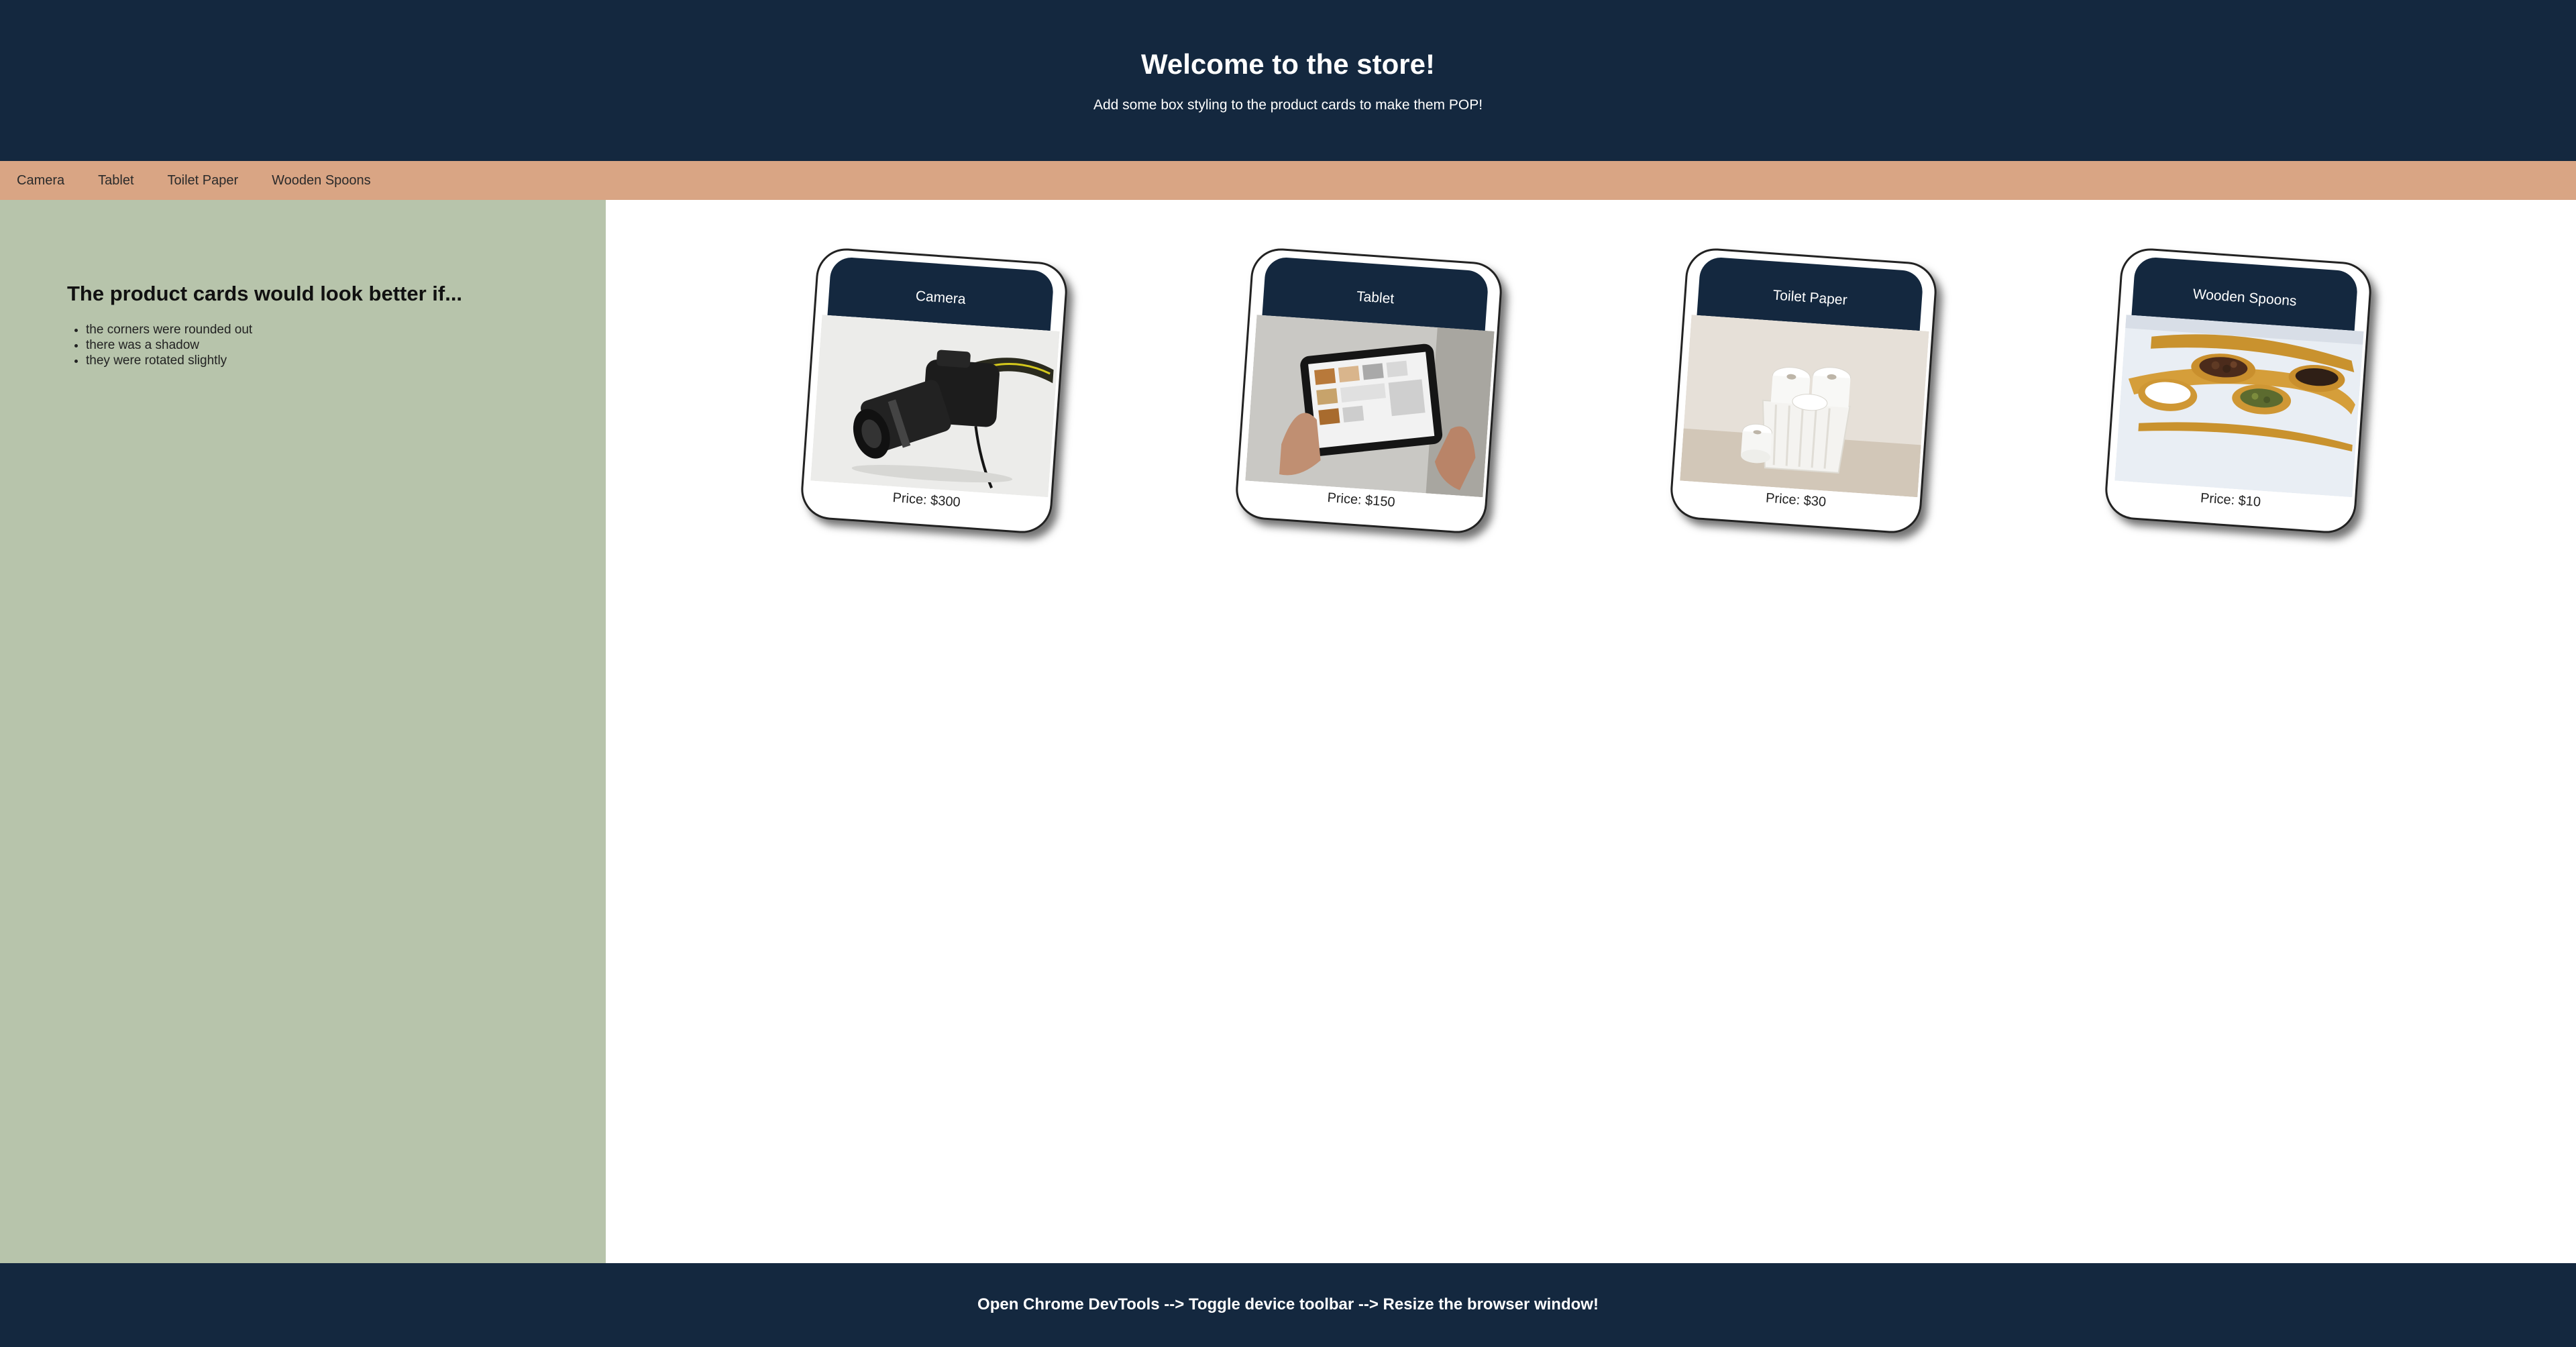  What do you see at coordinates (169, 329) in the screenshot?
I see `sidebar-list-item: the corners were rounded out` at bounding box center [169, 329].